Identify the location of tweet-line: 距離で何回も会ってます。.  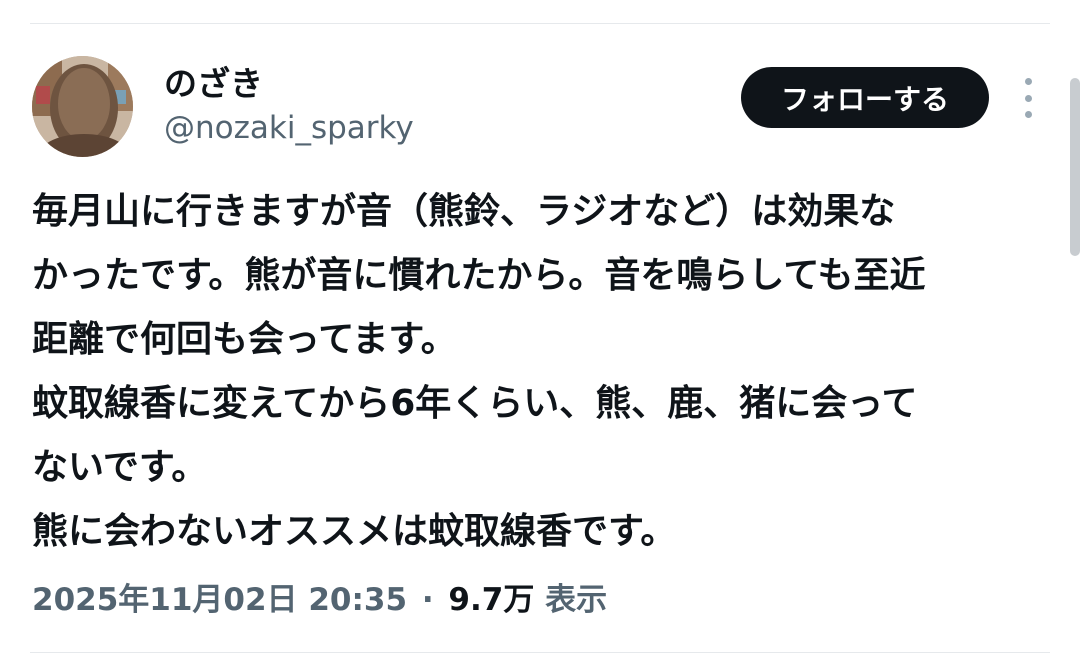
(244, 339).